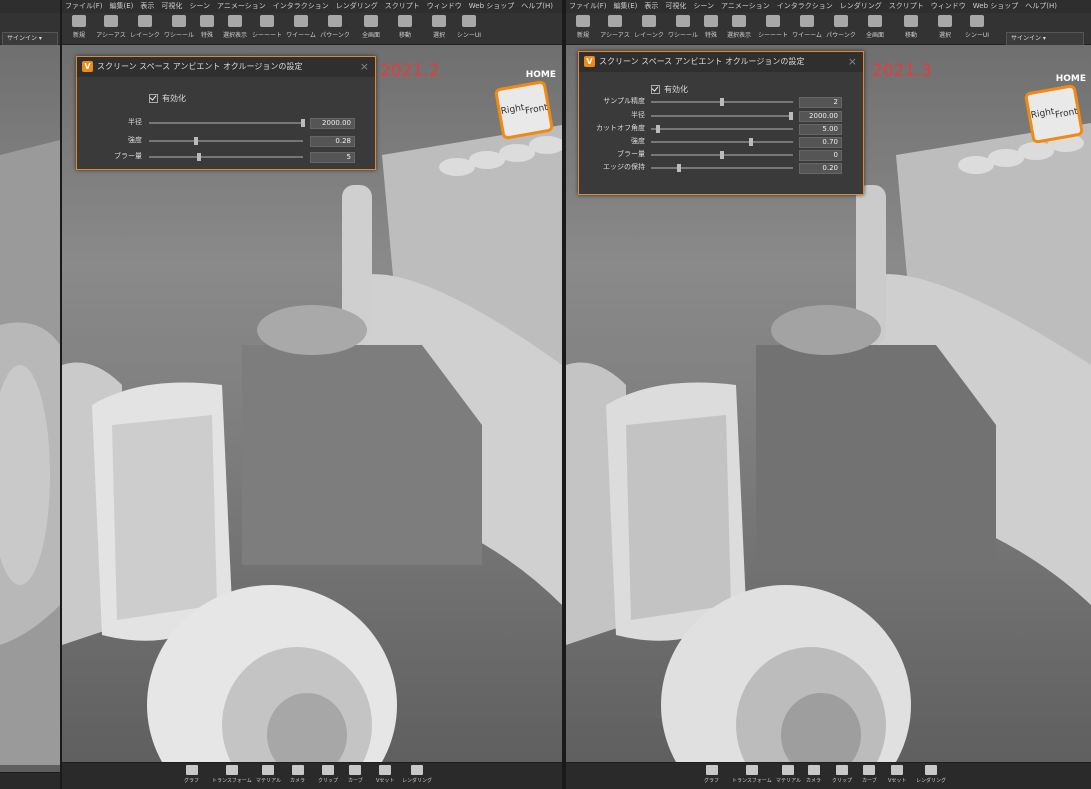  I want to click on blur-input: 5, so click(332, 157).